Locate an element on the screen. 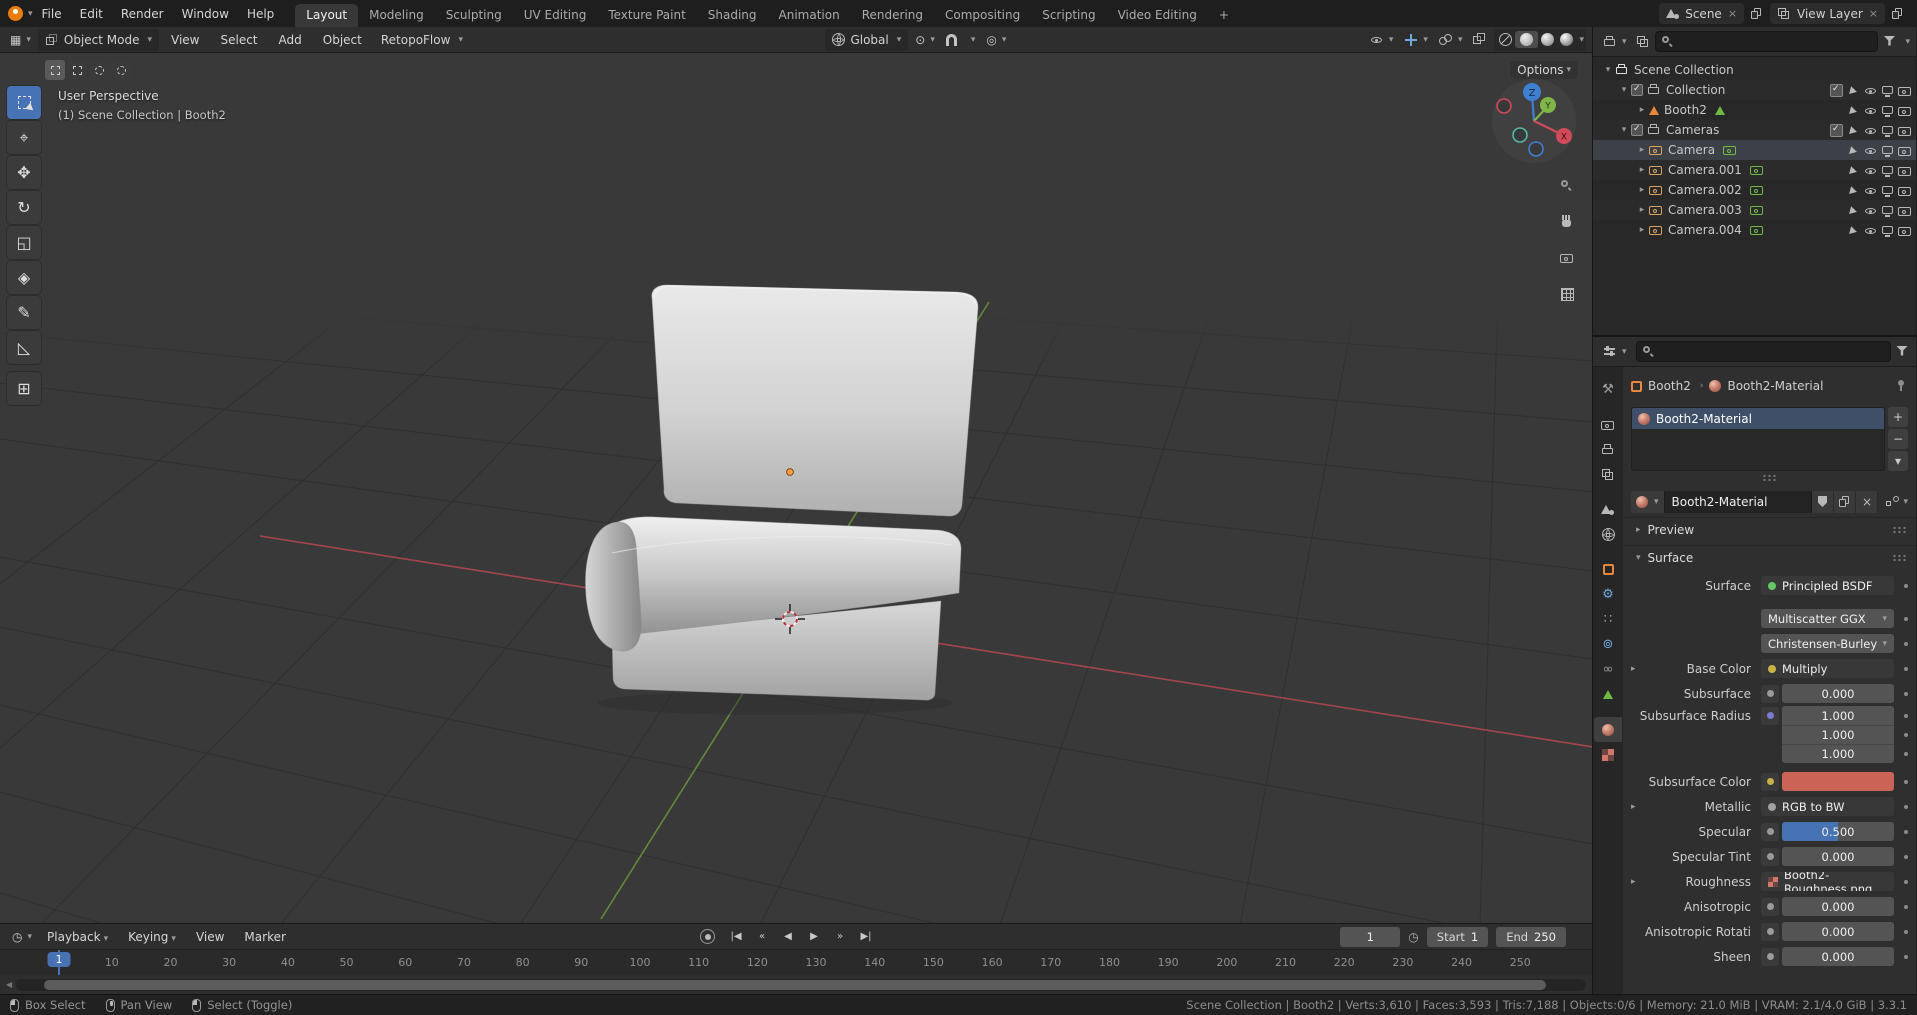 The image size is (1917, 1015). camera-view-button is located at coordinates (1567, 258).